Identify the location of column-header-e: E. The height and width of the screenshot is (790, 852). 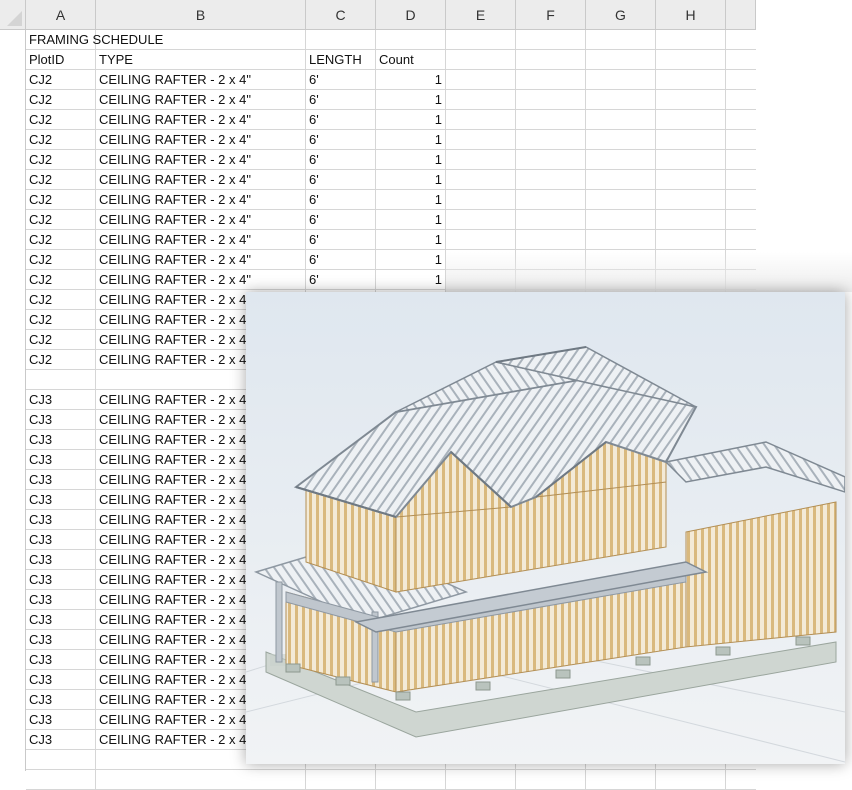
(481, 15).